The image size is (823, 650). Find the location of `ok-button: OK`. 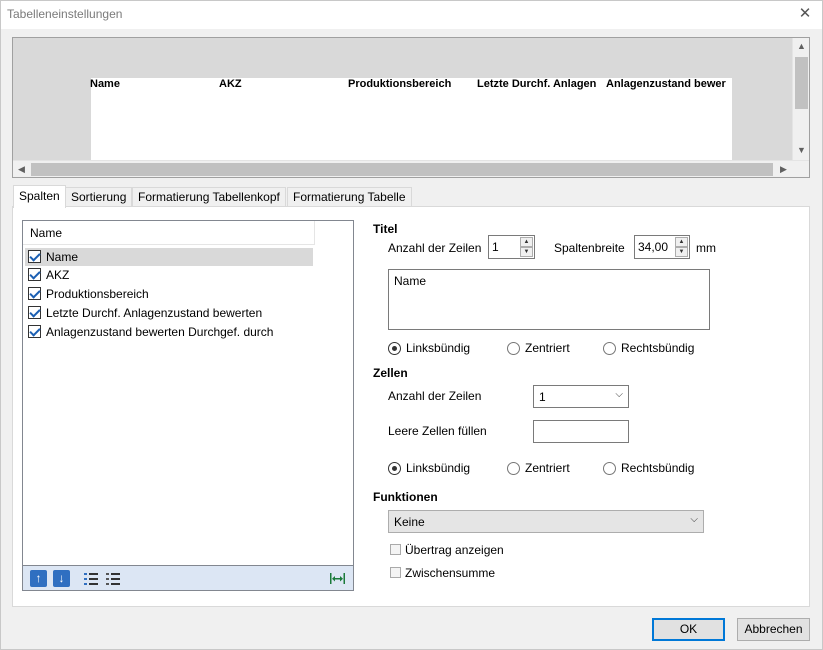

ok-button: OK is located at coordinates (688, 629).